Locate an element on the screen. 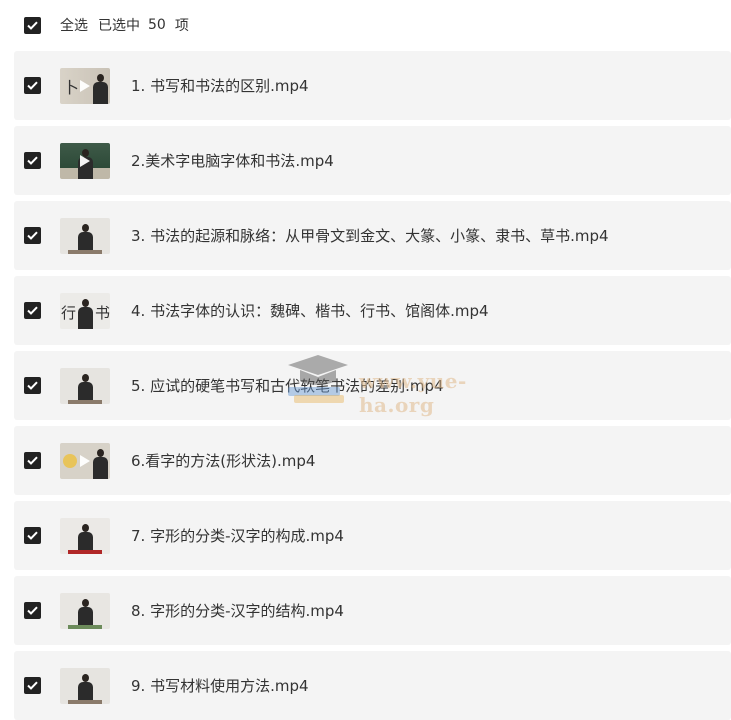 This screenshot has width=731, height=720. file-row: 8. 字形的分类-汉字的结构.mp4 is located at coordinates (372, 610).